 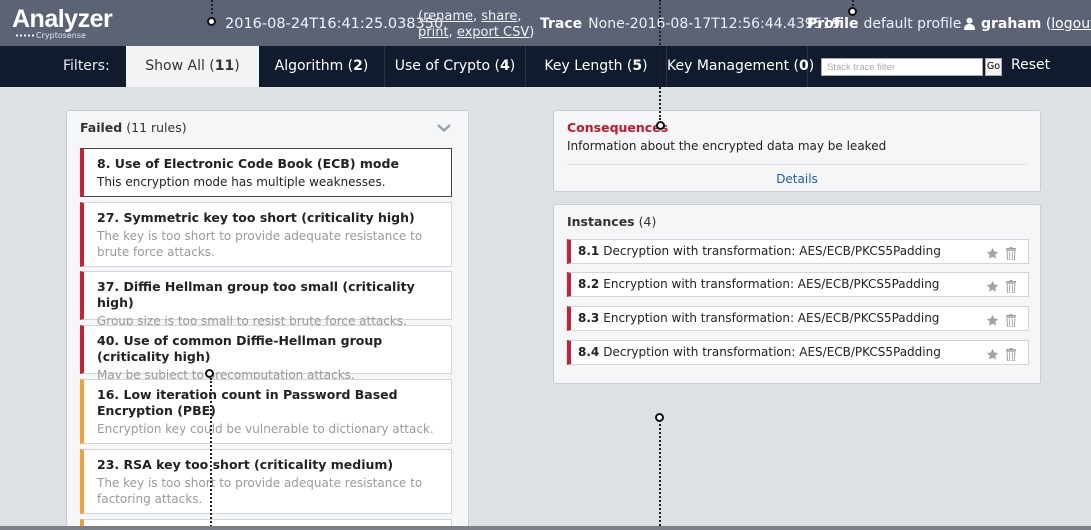 I want to click on filters-label: Filters:, so click(x=86, y=66).